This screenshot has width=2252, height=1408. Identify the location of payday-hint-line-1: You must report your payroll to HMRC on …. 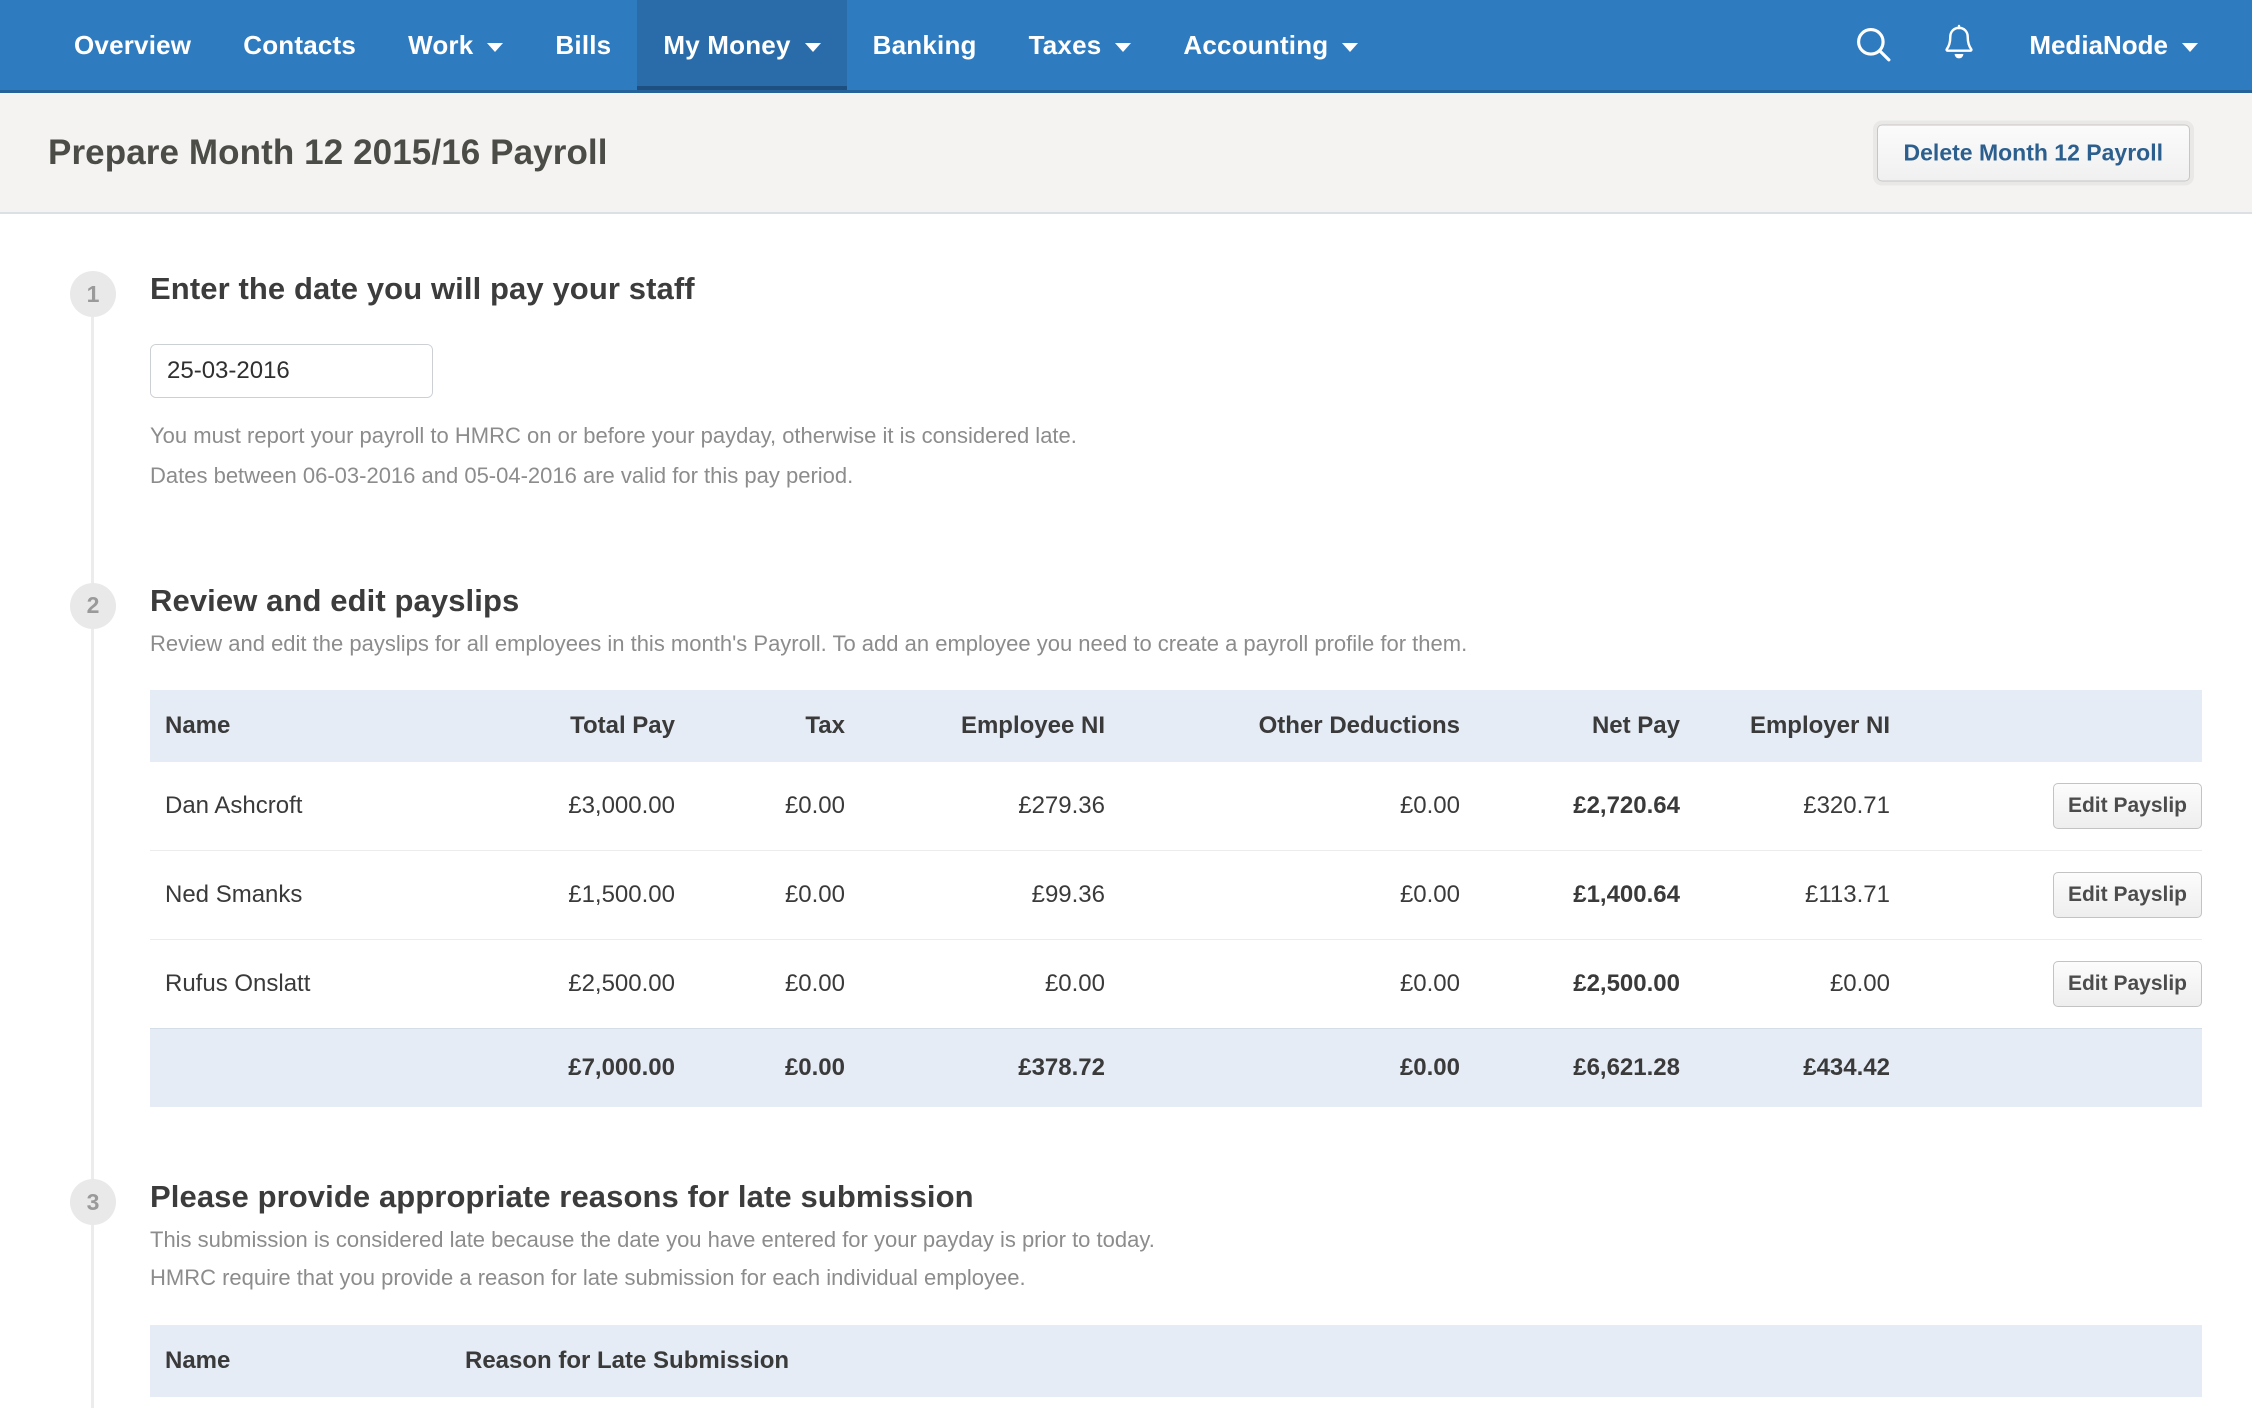
(613, 435).